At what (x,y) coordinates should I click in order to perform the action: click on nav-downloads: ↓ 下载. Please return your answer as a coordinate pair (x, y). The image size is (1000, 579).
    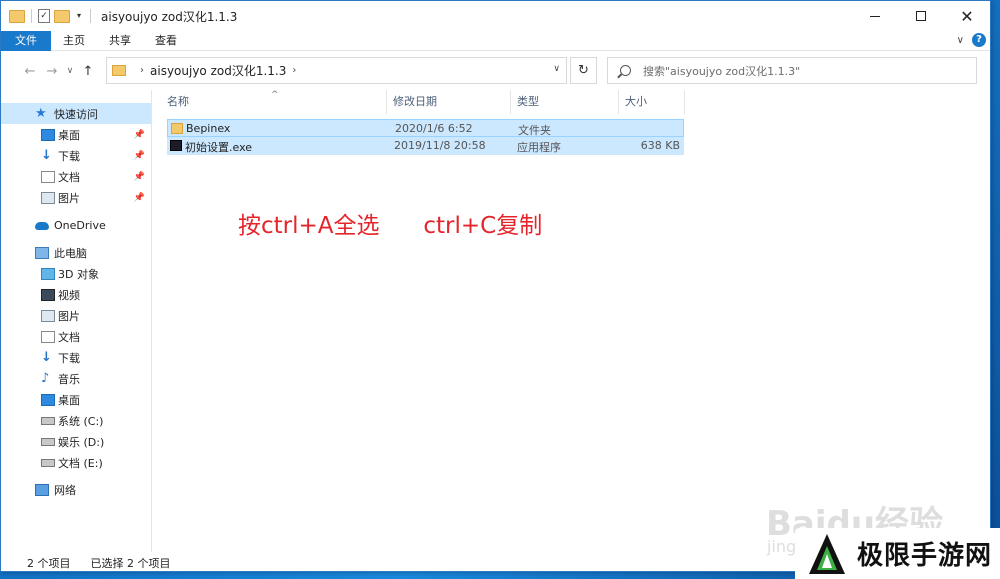
    Looking at the image, I should click on (76, 357).